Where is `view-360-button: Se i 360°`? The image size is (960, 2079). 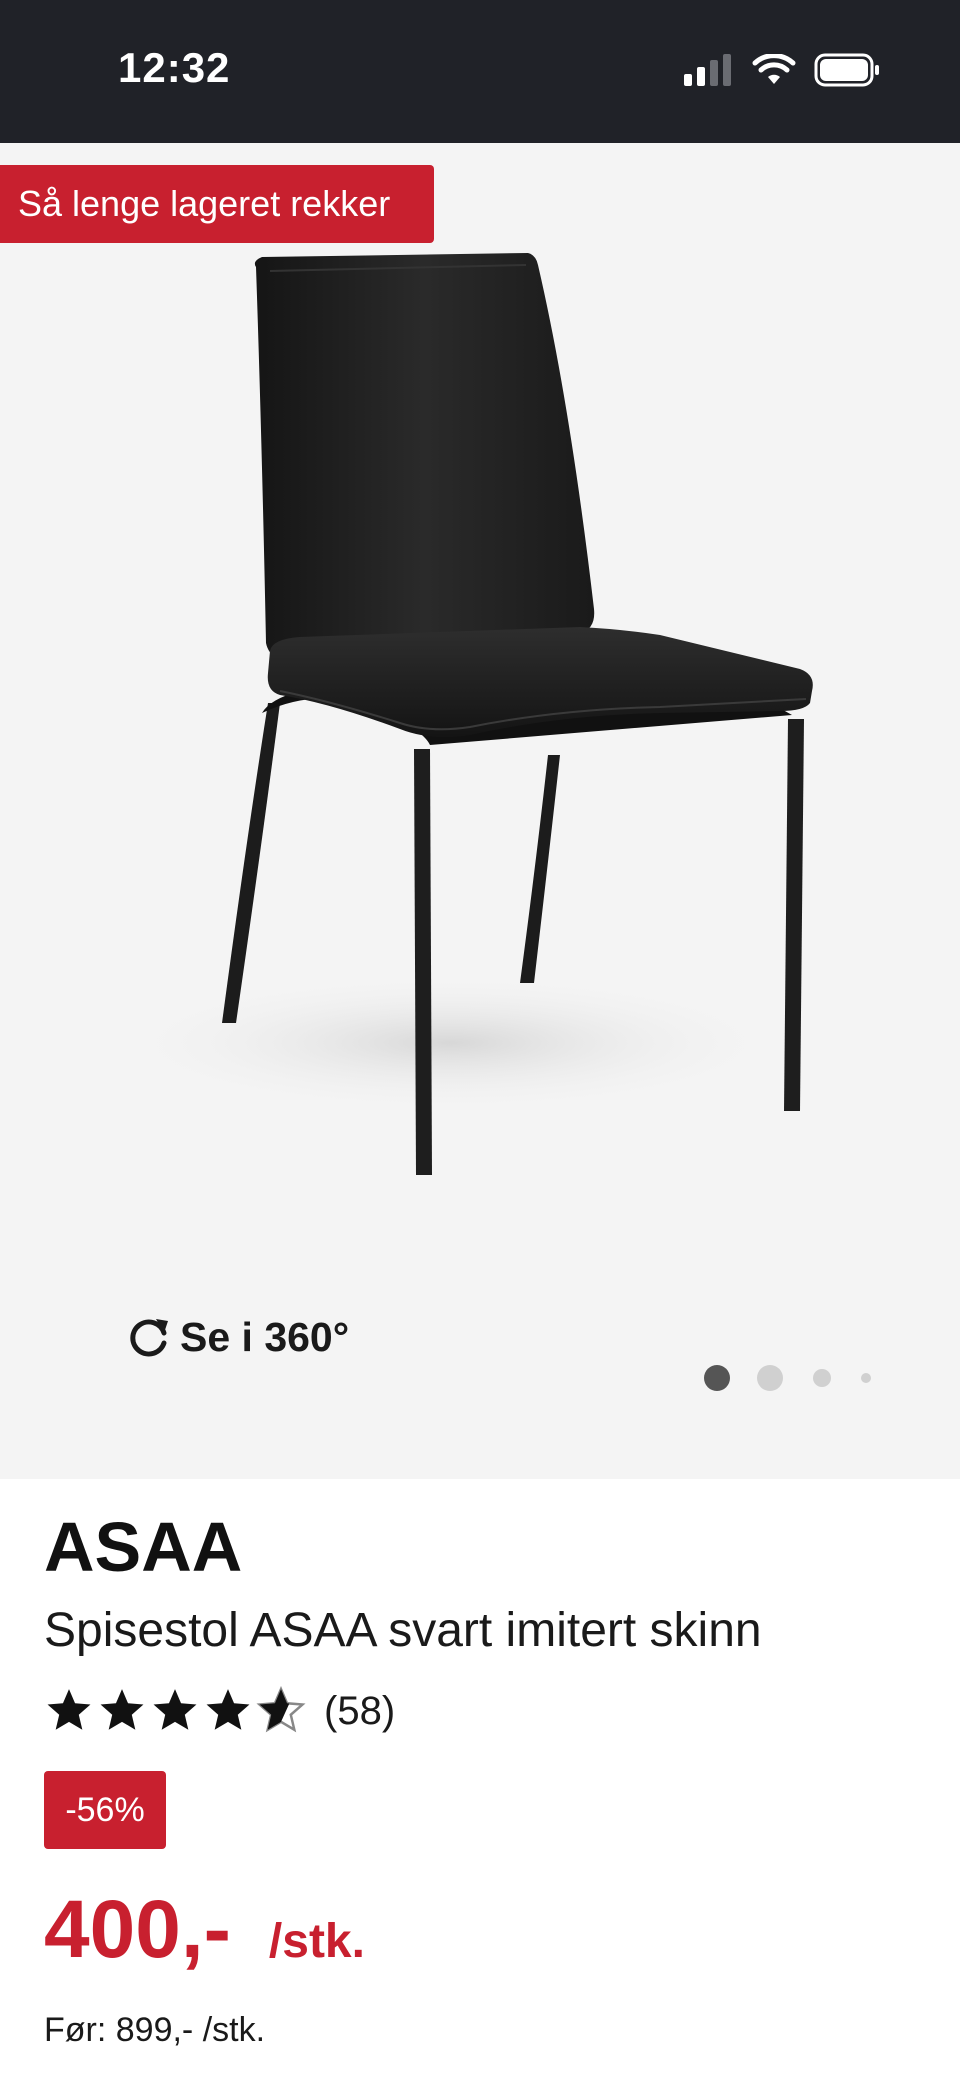 view-360-button: Se i 360° is located at coordinates (237, 1337).